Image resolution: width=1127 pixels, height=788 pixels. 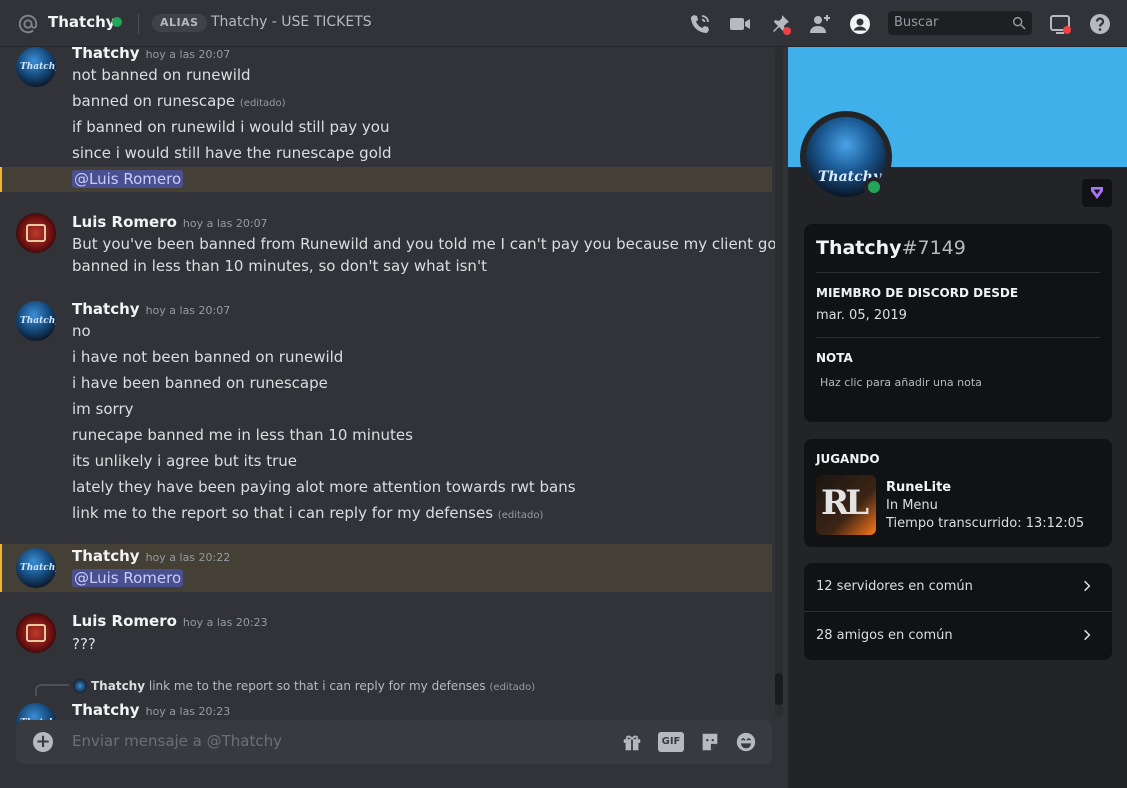 What do you see at coordinates (919, 487) in the screenshot?
I see `game-name: RuneLite` at bounding box center [919, 487].